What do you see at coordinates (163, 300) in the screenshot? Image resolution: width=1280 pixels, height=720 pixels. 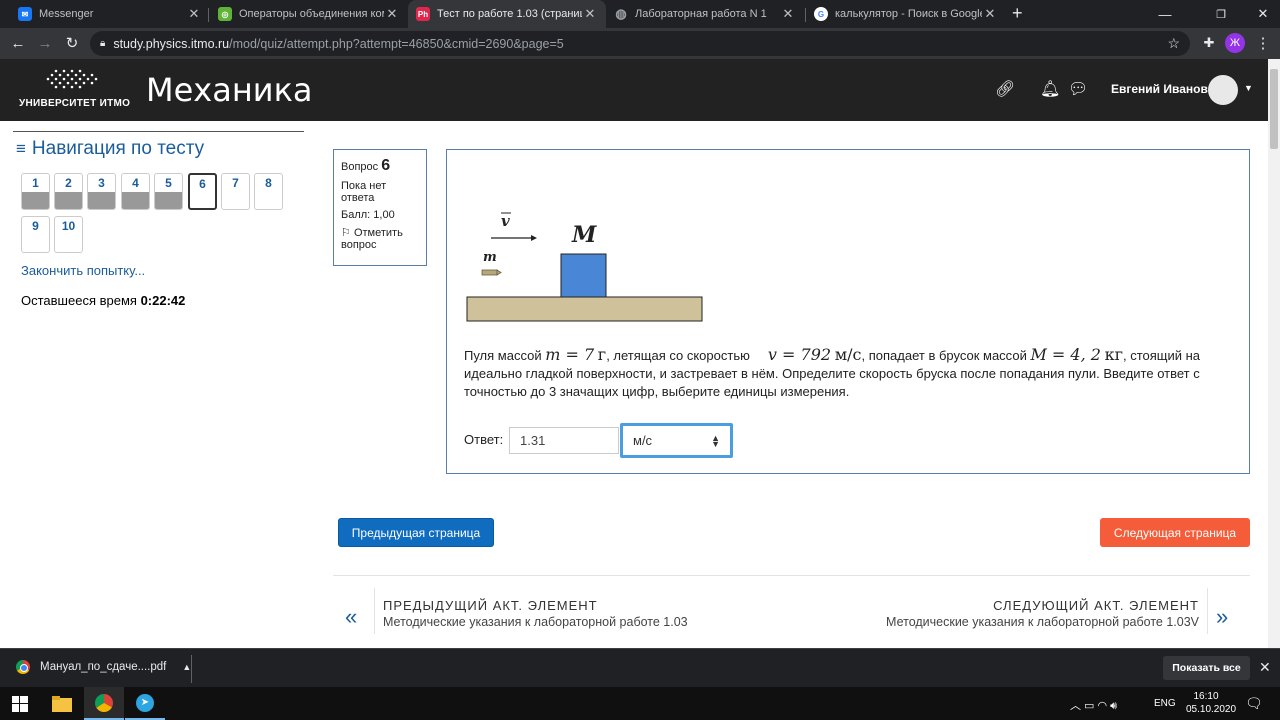 I see `timer-value: 0:22:42` at bounding box center [163, 300].